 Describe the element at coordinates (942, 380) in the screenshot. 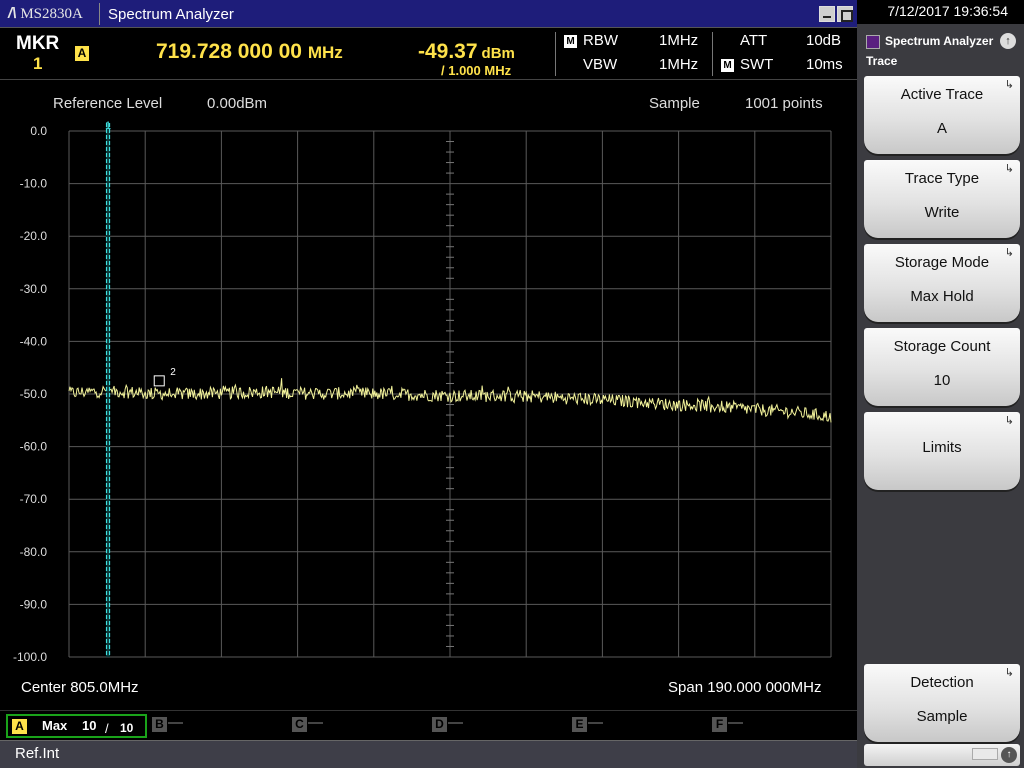

I see `softkey-value: 10` at that location.